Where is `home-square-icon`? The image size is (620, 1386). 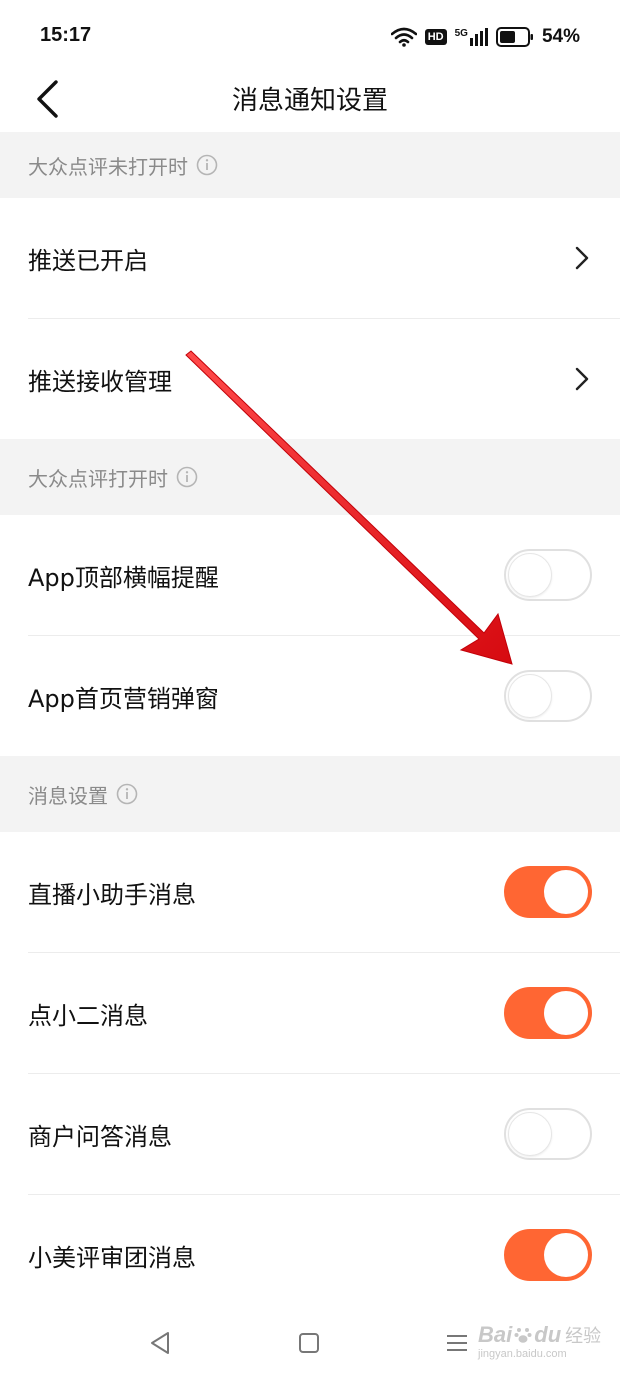 home-square-icon is located at coordinates (309, 1343).